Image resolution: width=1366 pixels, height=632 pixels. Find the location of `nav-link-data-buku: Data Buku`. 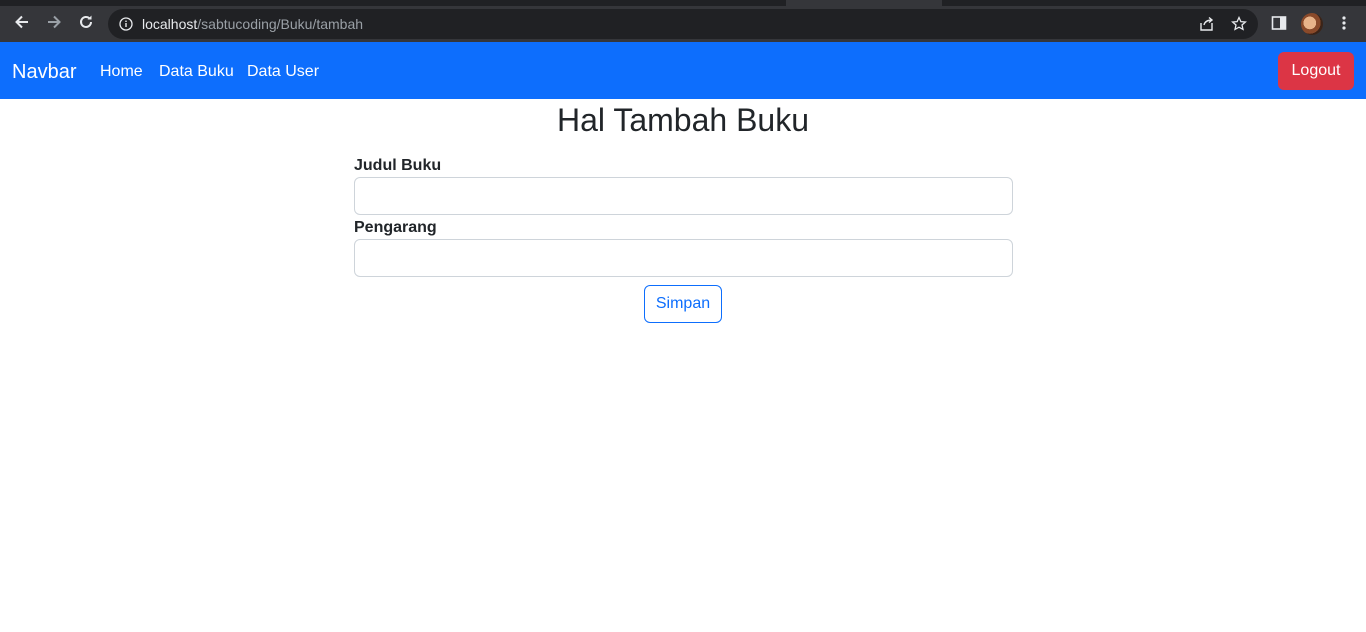

nav-link-data-buku: Data Buku is located at coordinates (196, 72).